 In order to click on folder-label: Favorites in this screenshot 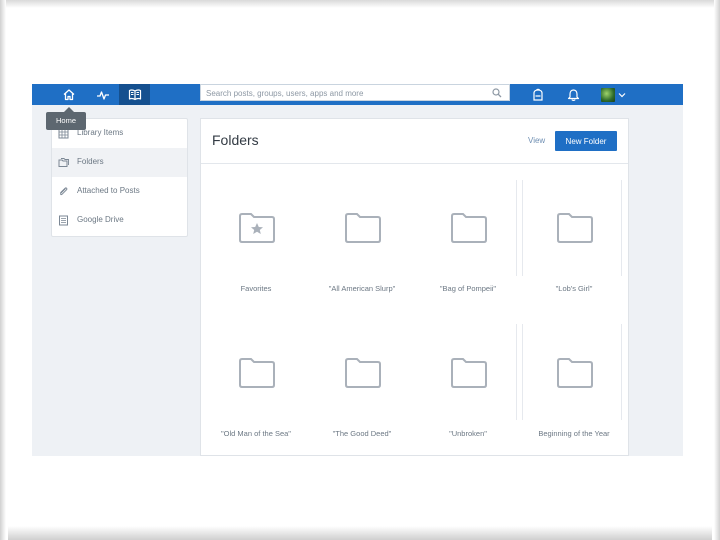, I will do `click(256, 288)`.